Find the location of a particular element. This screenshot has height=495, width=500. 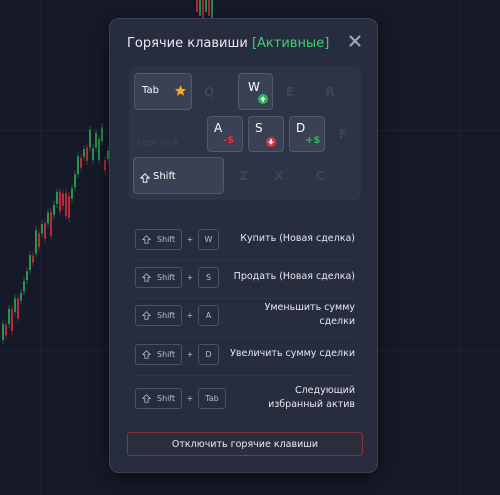

hotkeys-status: [Активные] is located at coordinates (290, 43).